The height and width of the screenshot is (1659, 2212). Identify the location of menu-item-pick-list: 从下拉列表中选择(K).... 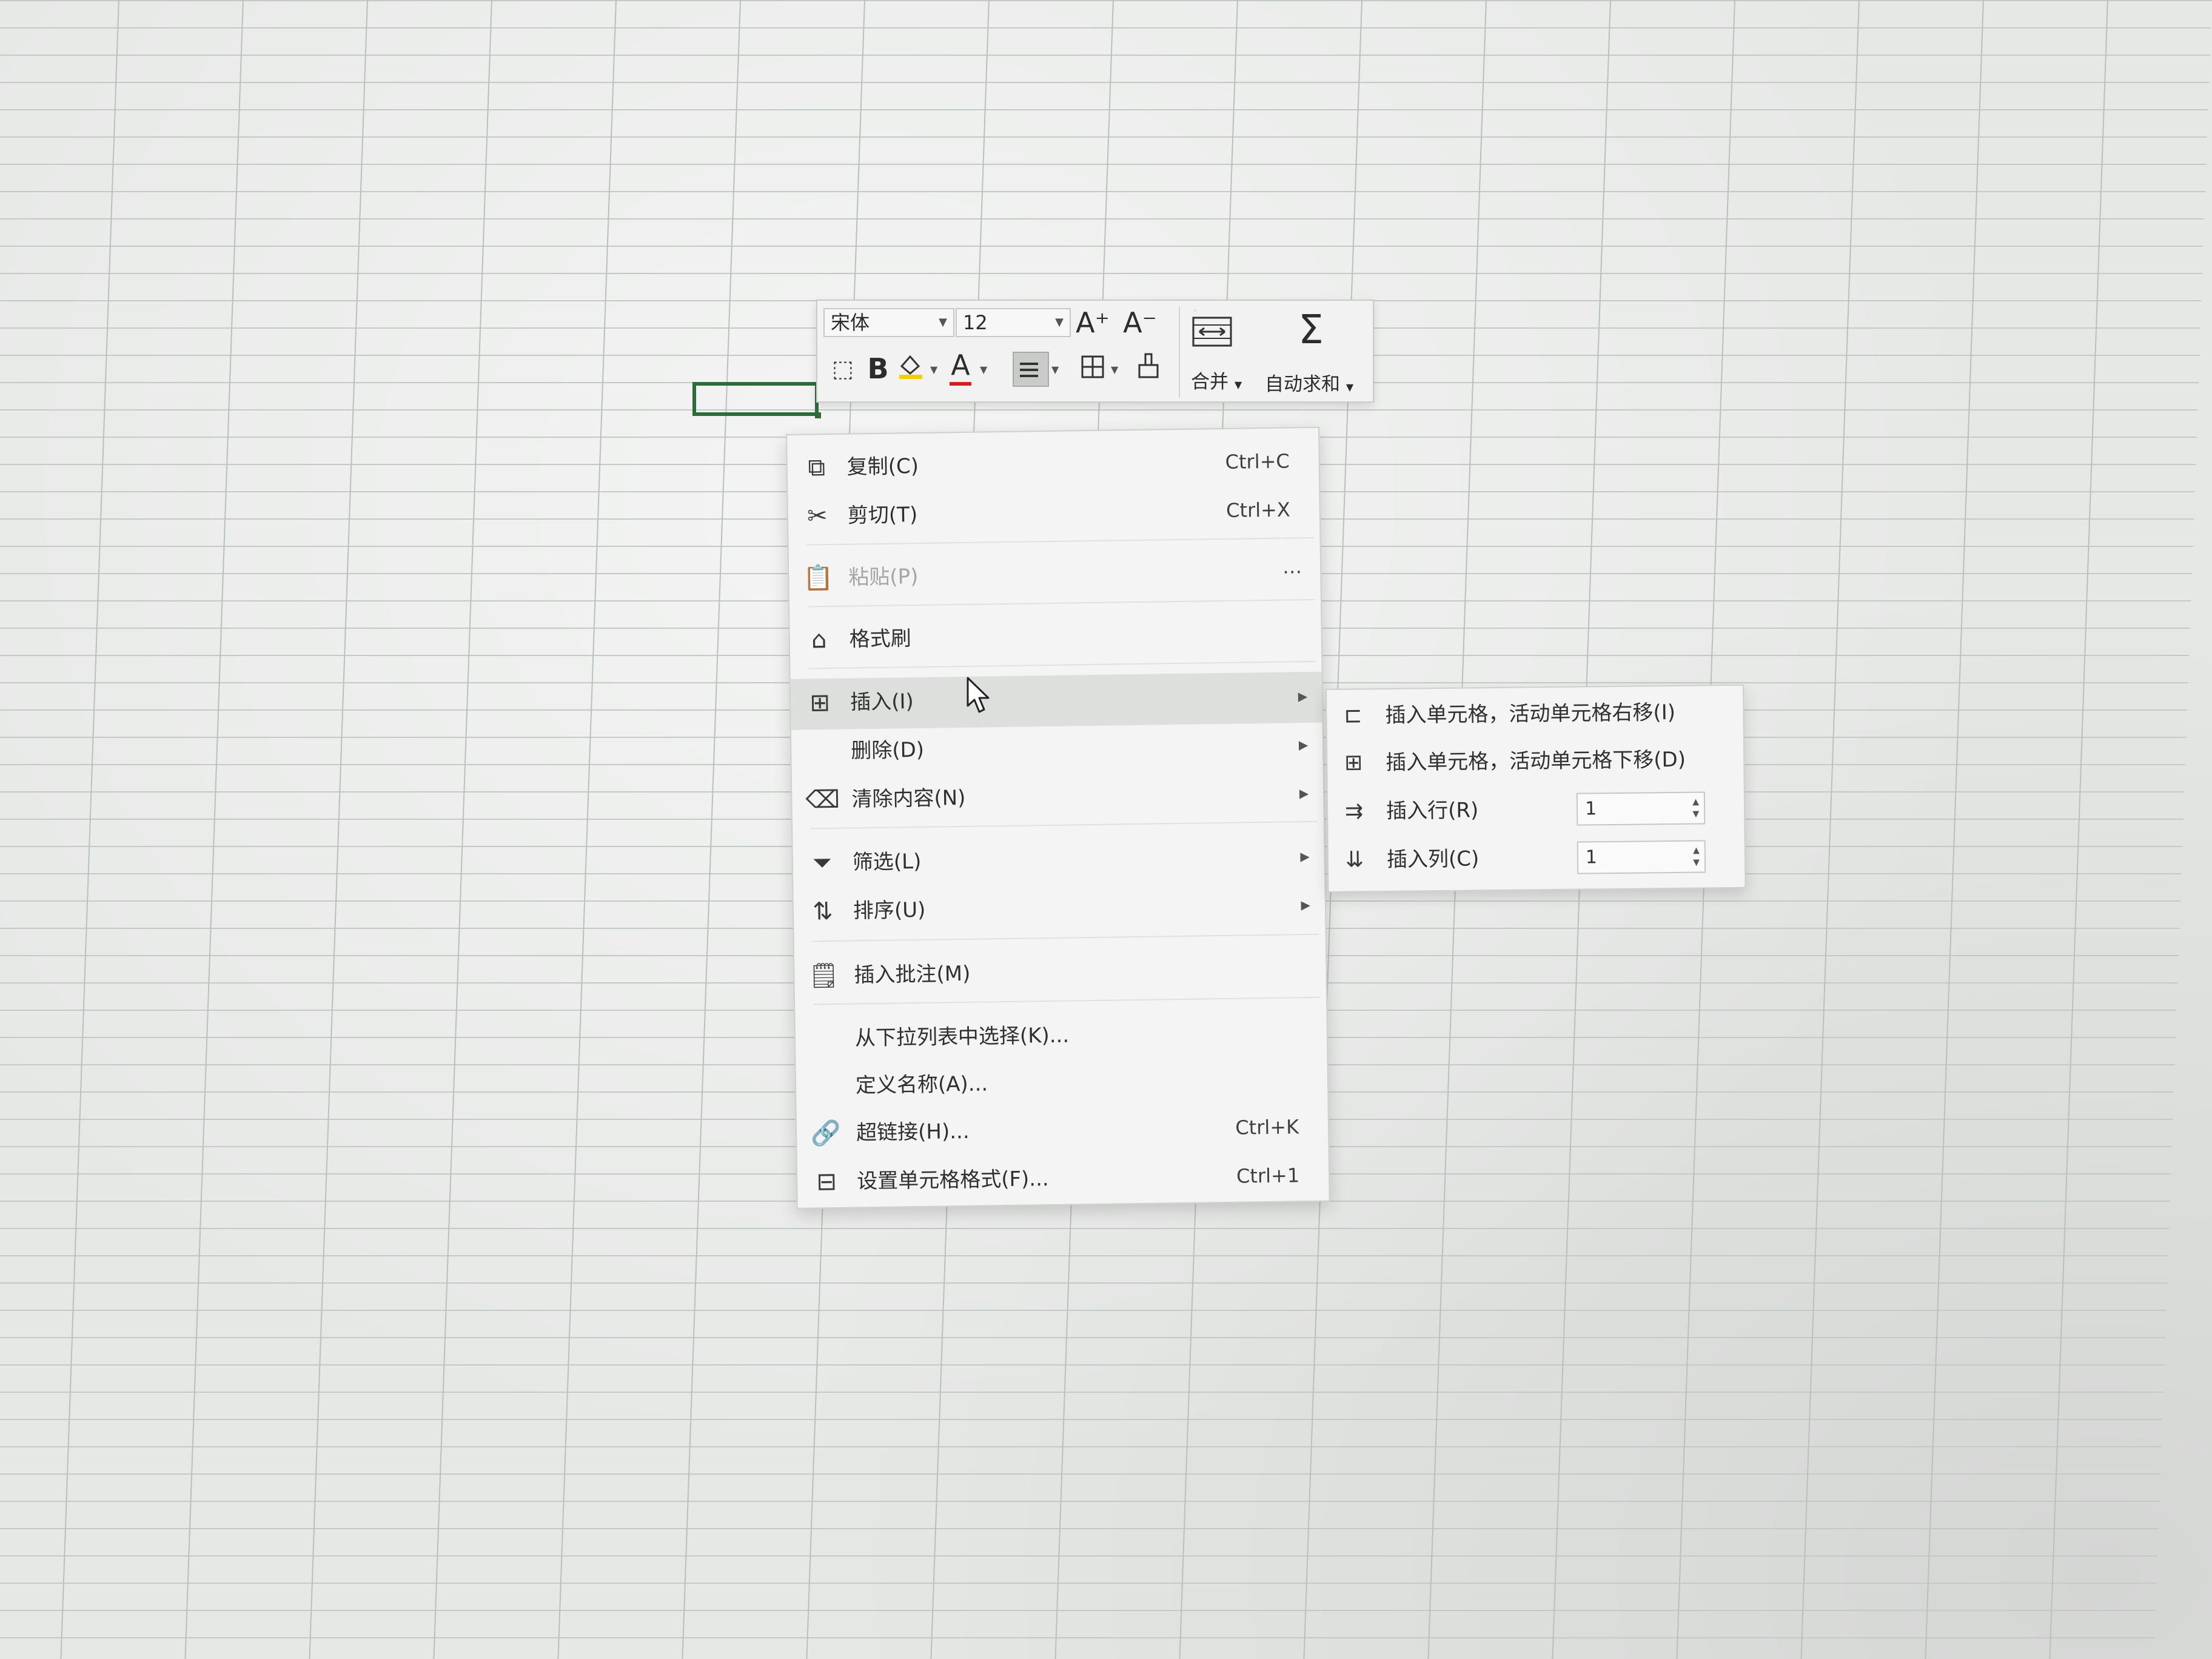
(1061, 1036).